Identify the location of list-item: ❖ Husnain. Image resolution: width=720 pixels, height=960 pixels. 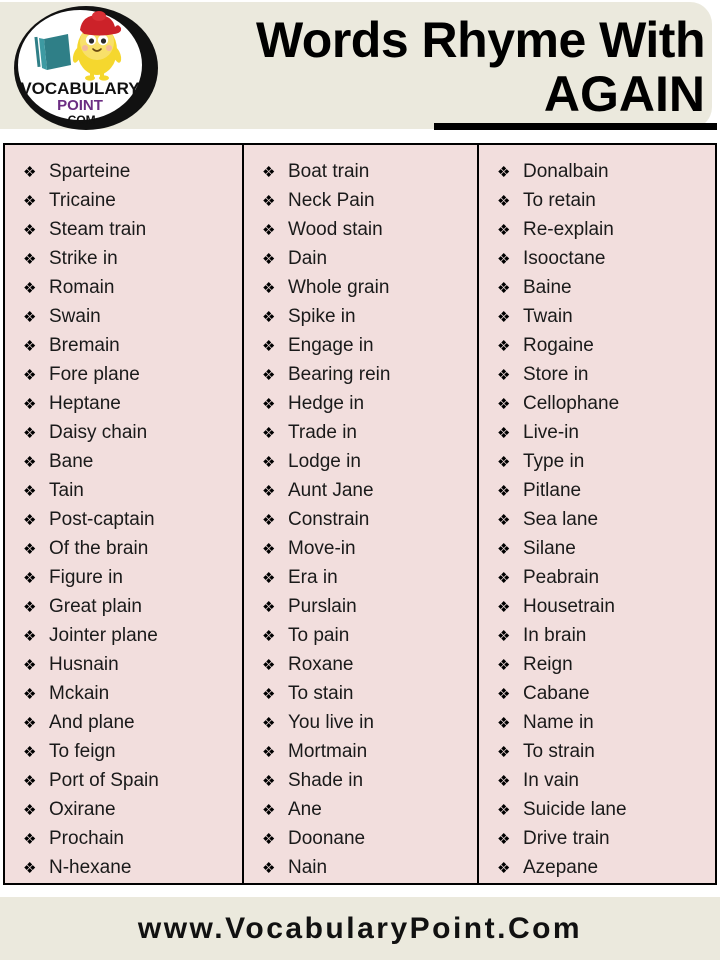
(123, 664).